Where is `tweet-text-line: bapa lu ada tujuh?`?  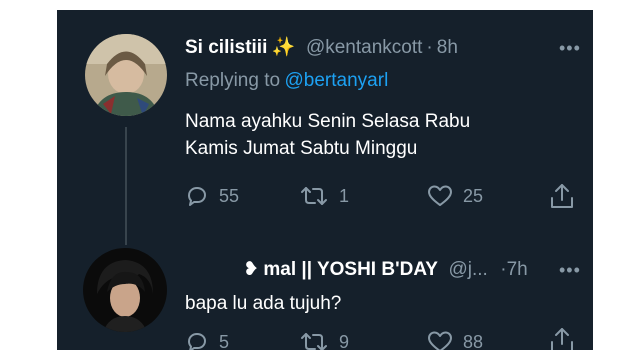 tweet-text-line: bapa lu ada tujuh? is located at coordinates (263, 303).